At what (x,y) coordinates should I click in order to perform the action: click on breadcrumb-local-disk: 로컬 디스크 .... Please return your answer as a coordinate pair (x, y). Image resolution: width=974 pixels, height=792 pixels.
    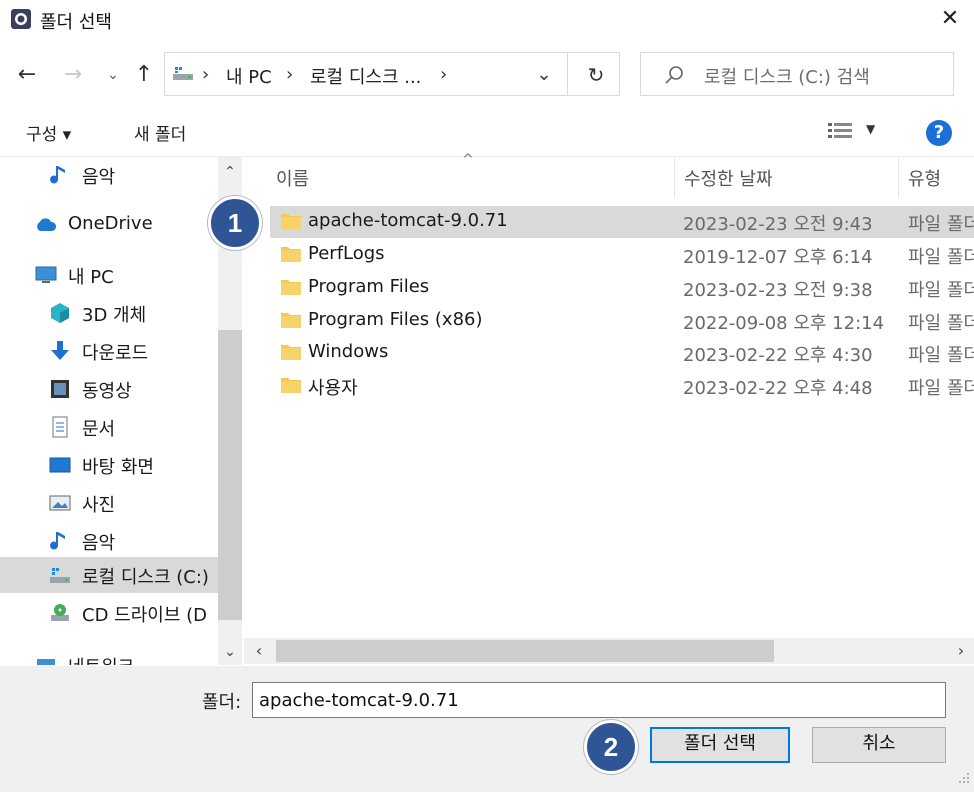
    Looking at the image, I should click on (365, 76).